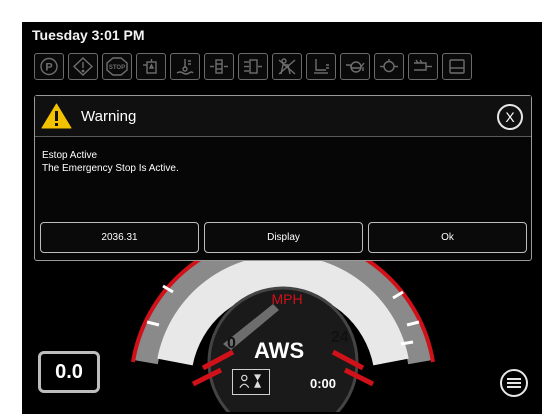 This screenshot has height=417, width=558. I want to click on close-button: X, so click(510, 117).